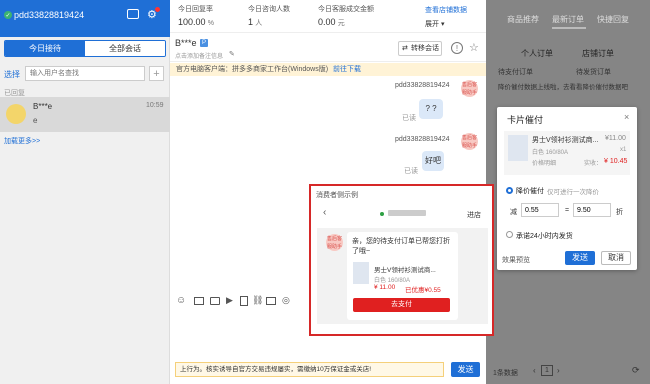 This screenshot has height=384, width=650. What do you see at coordinates (382, 214) in the screenshot?
I see `online-dot` at bounding box center [382, 214].